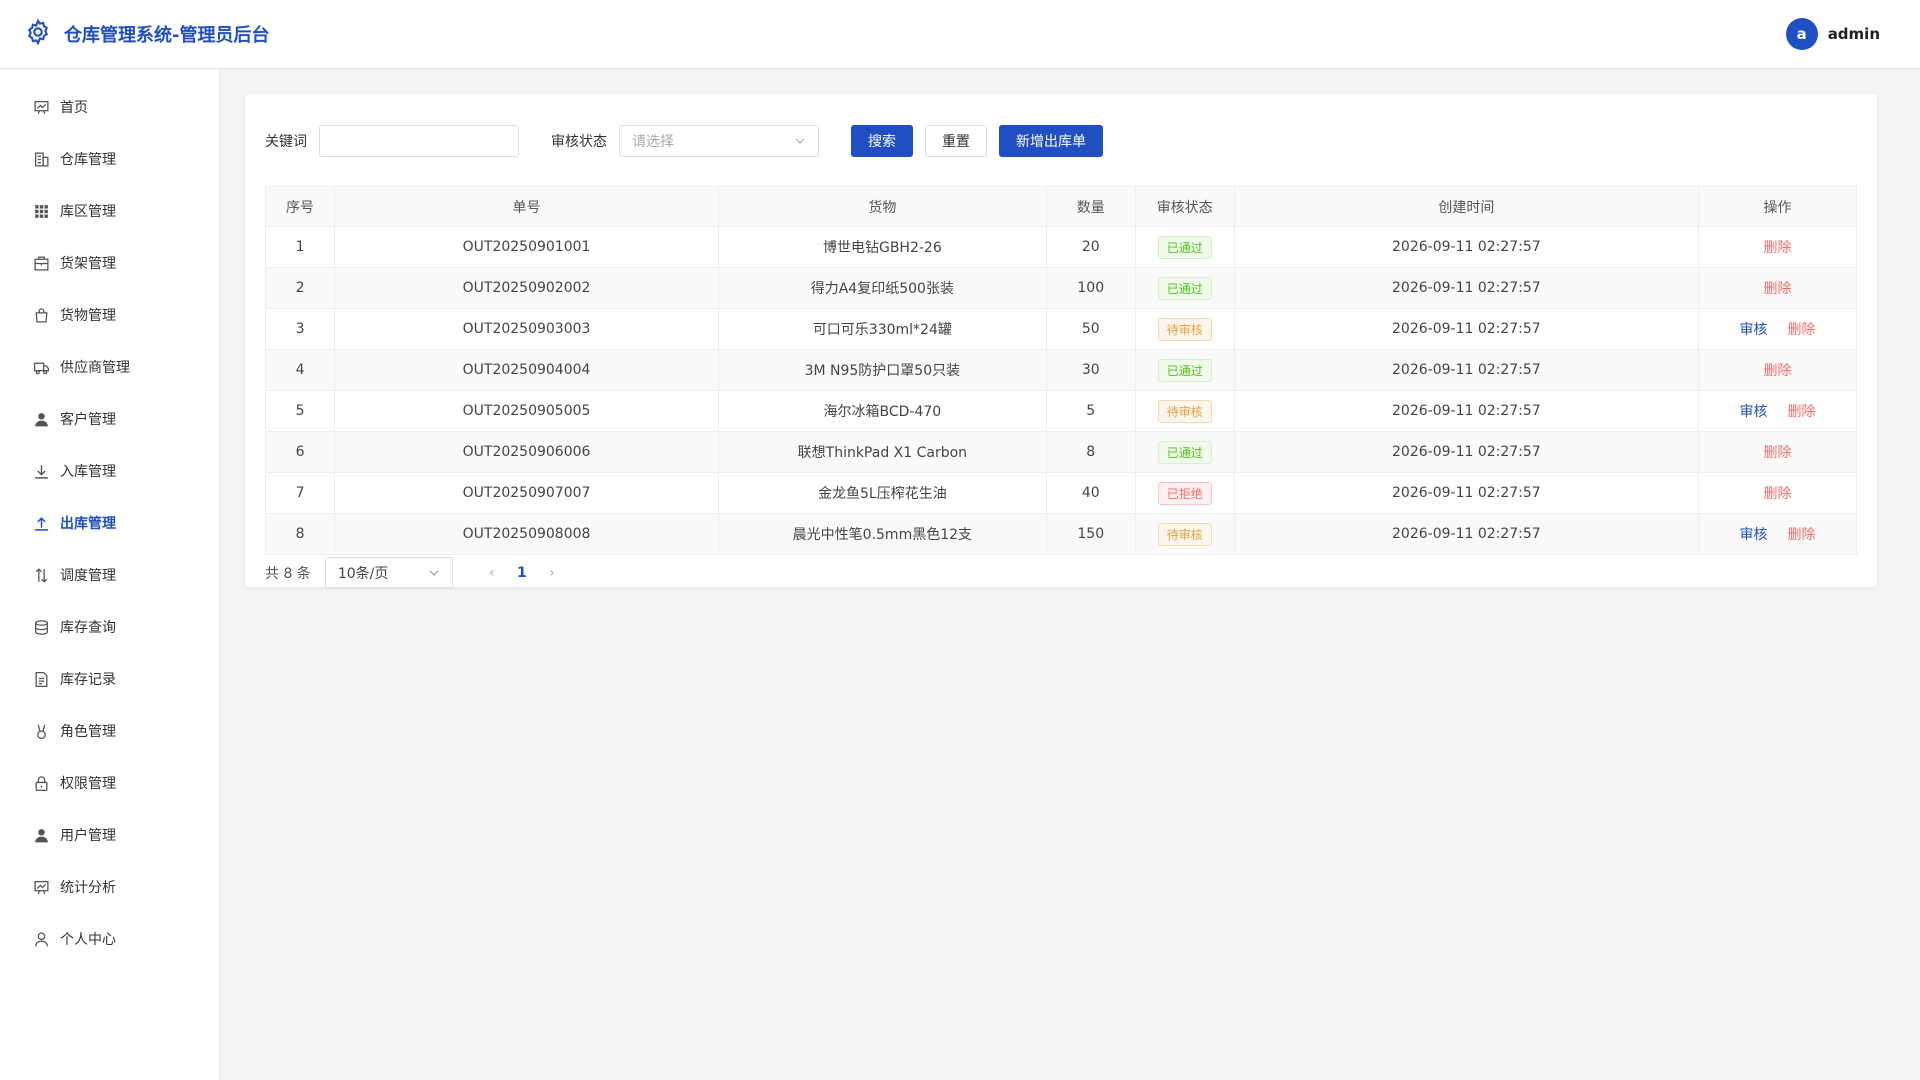  I want to click on cell-actions: 审核 删除, so click(1777, 534).